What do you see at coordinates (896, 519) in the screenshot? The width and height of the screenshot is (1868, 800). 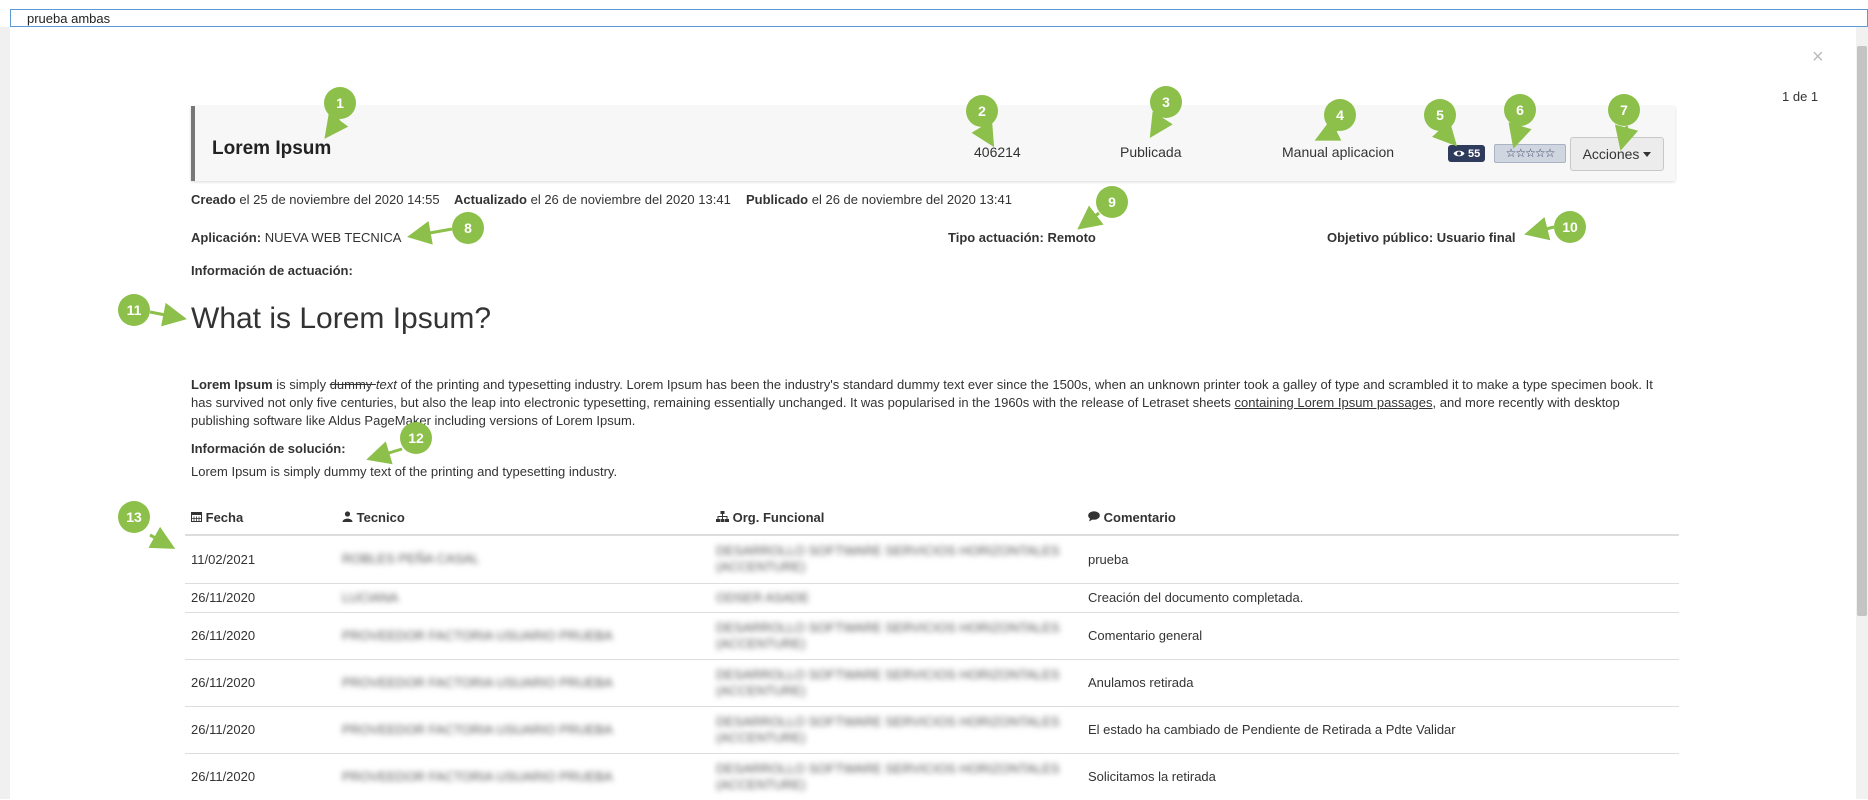 I see `header-org-funcional: Org. Funcional` at bounding box center [896, 519].